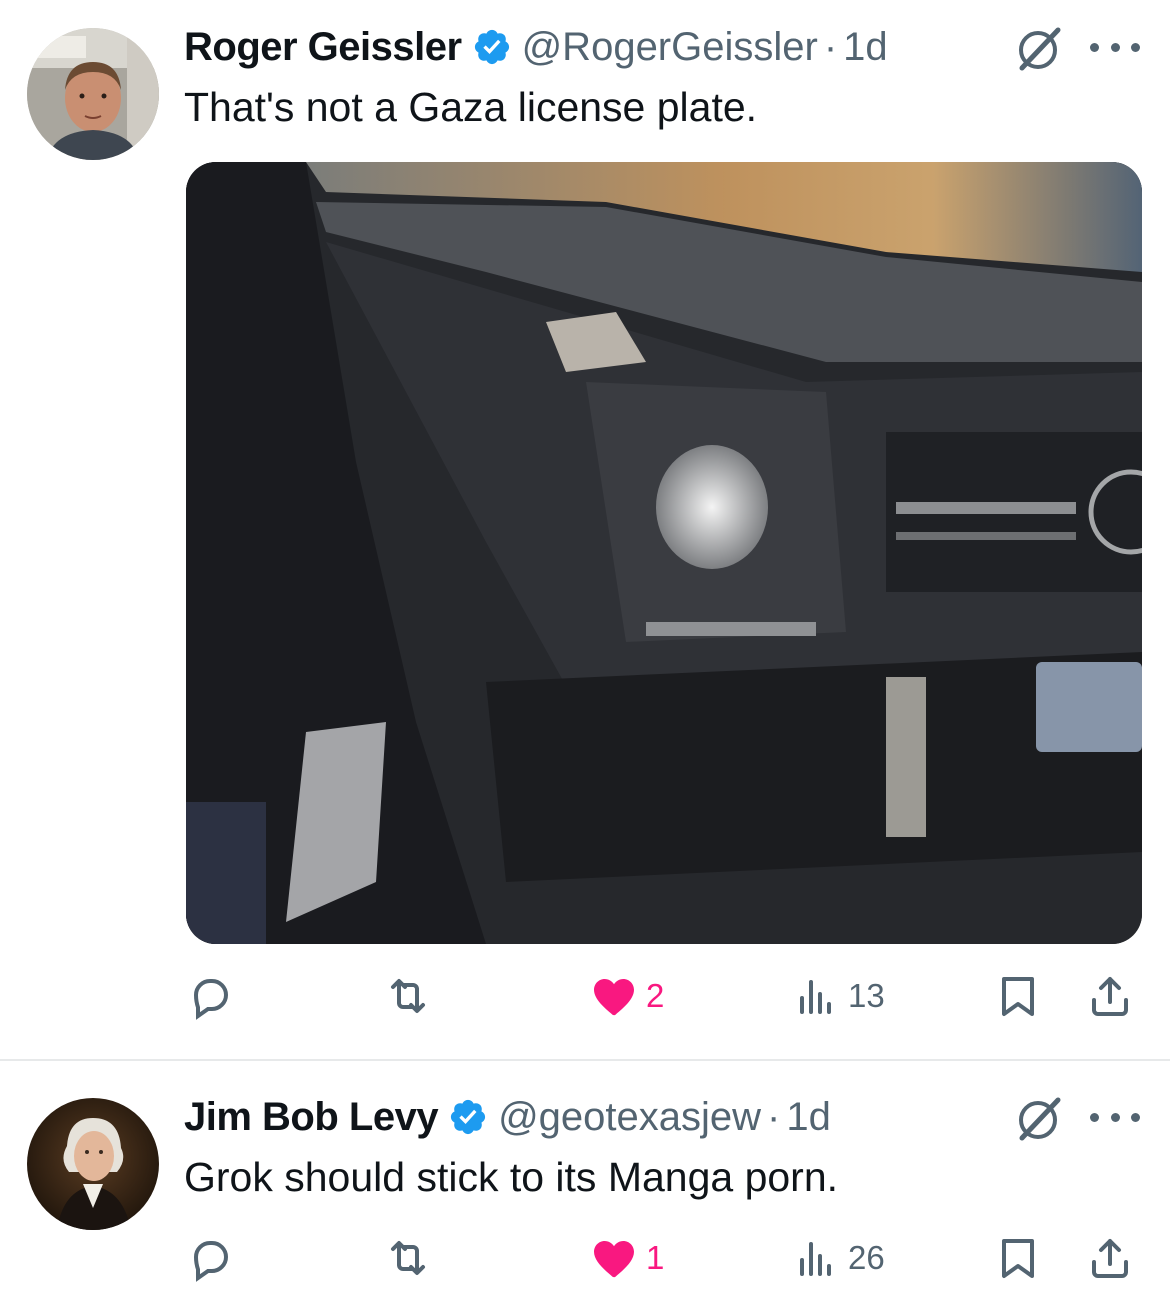 The image size is (1170, 1308). What do you see at coordinates (670, 47) in the screenshot?
I see `user-handle: @RogerGeissler` at bounding box center [670, 47].